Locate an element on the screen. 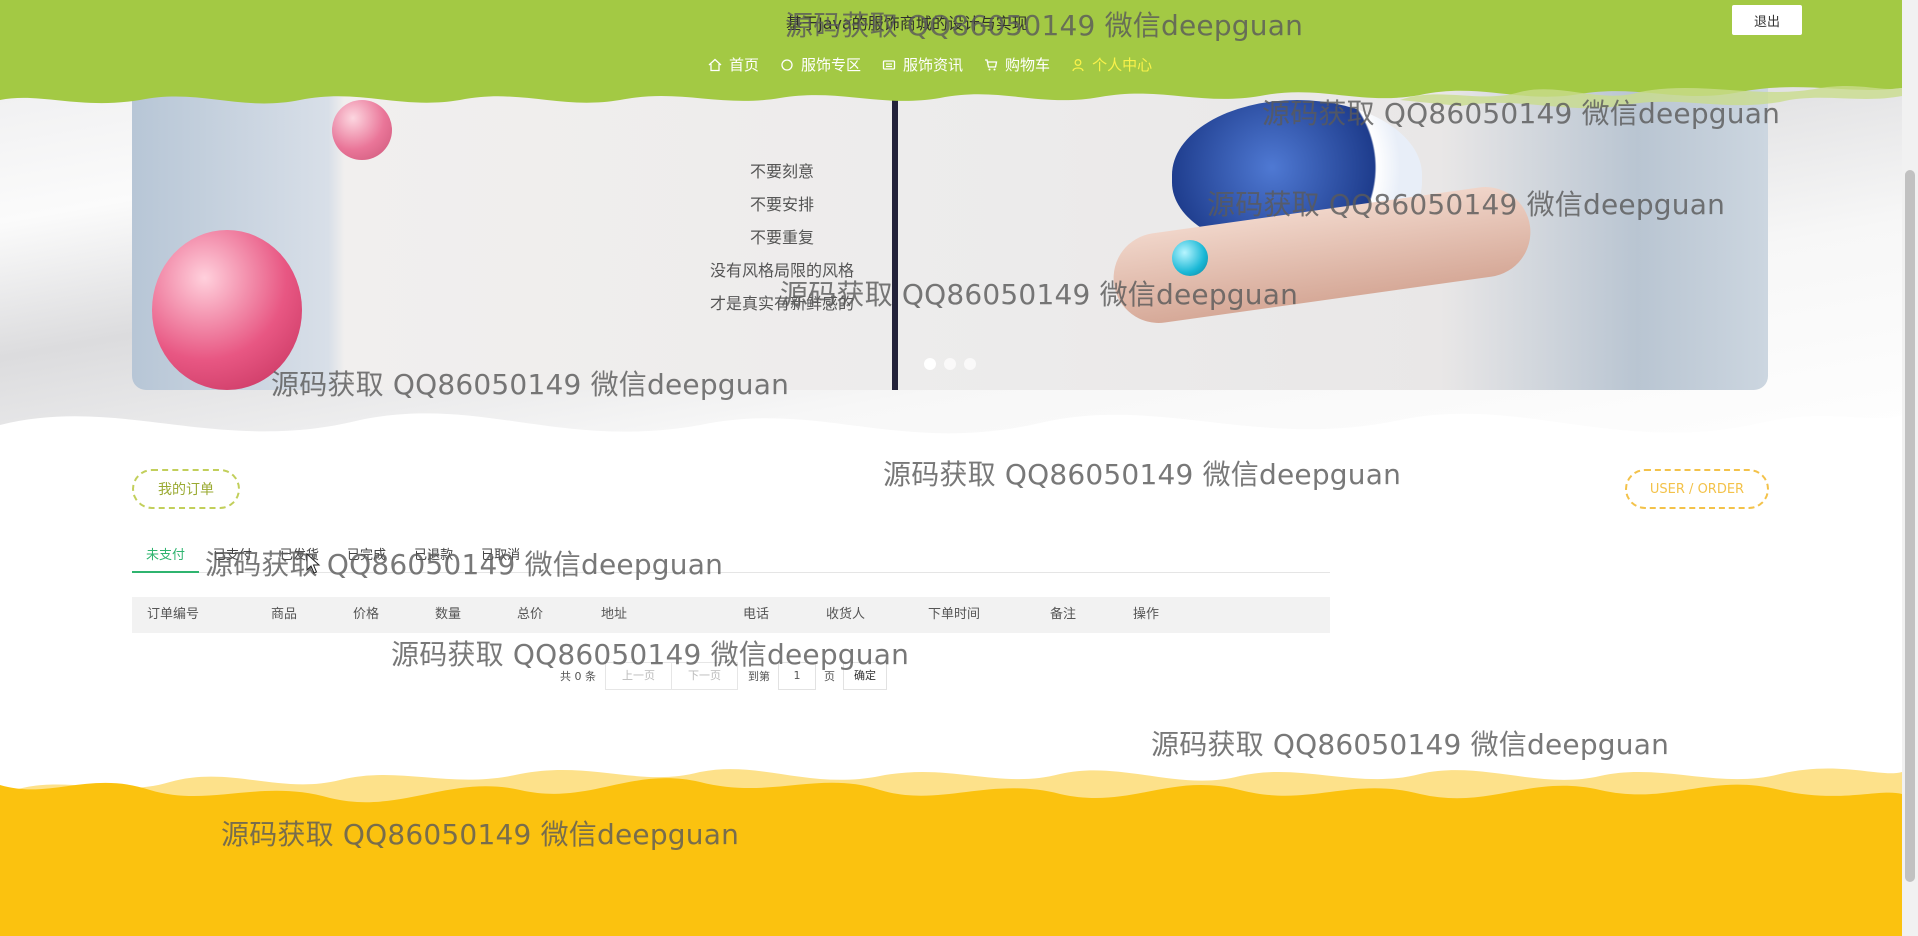  order-table-header: 订单编号 商品 价格 数量 总价 地址 电话 收货人 下单时间 备注 操作 is located at coordinates (731, 615).